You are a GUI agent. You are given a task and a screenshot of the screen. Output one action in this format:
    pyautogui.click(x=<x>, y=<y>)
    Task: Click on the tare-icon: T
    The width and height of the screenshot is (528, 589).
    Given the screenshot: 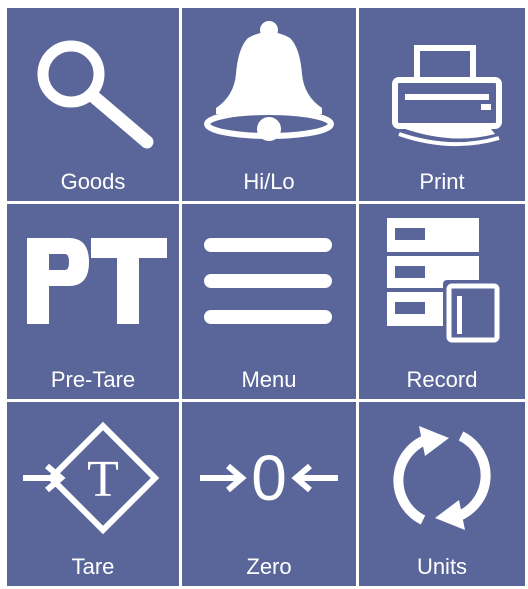 What is the action you would take?
    pyautogui.click(x=91, y=478)
    